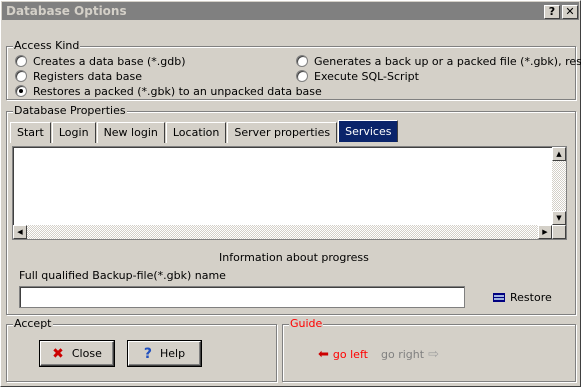  Describe the element at coordinates (433, 354) in the screenshot. I see `arrow-right-icon: ⇨` at that location.